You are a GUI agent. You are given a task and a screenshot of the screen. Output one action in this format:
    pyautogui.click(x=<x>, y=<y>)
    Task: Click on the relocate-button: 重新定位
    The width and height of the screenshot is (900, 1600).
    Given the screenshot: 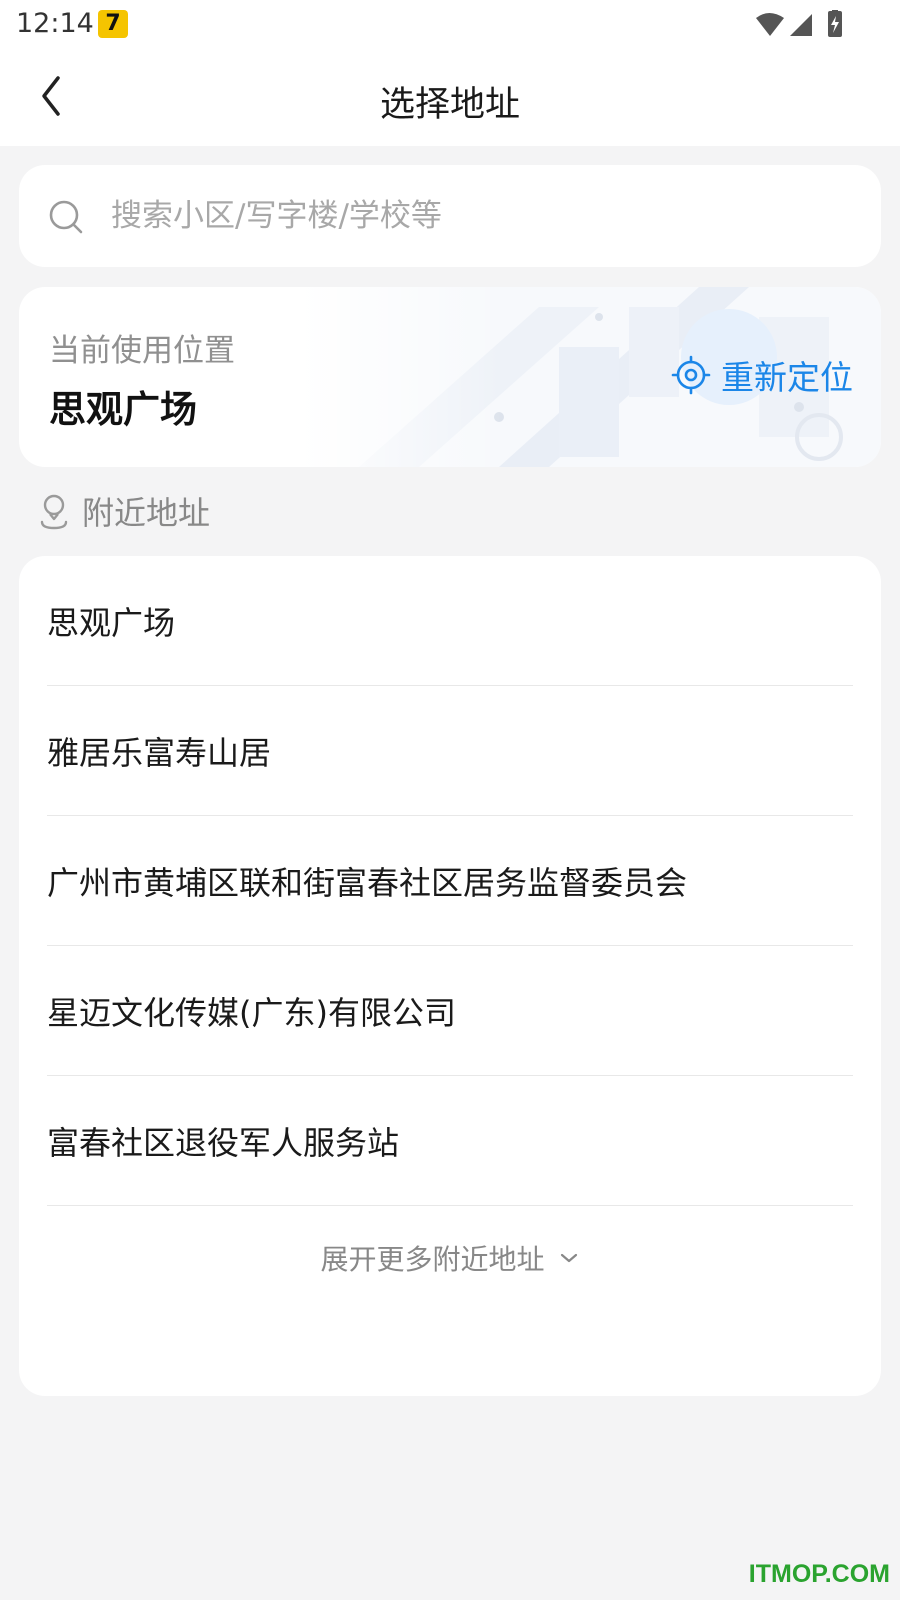 What is the action you would take?
    pyautogui.click(x=762, y=375)
    